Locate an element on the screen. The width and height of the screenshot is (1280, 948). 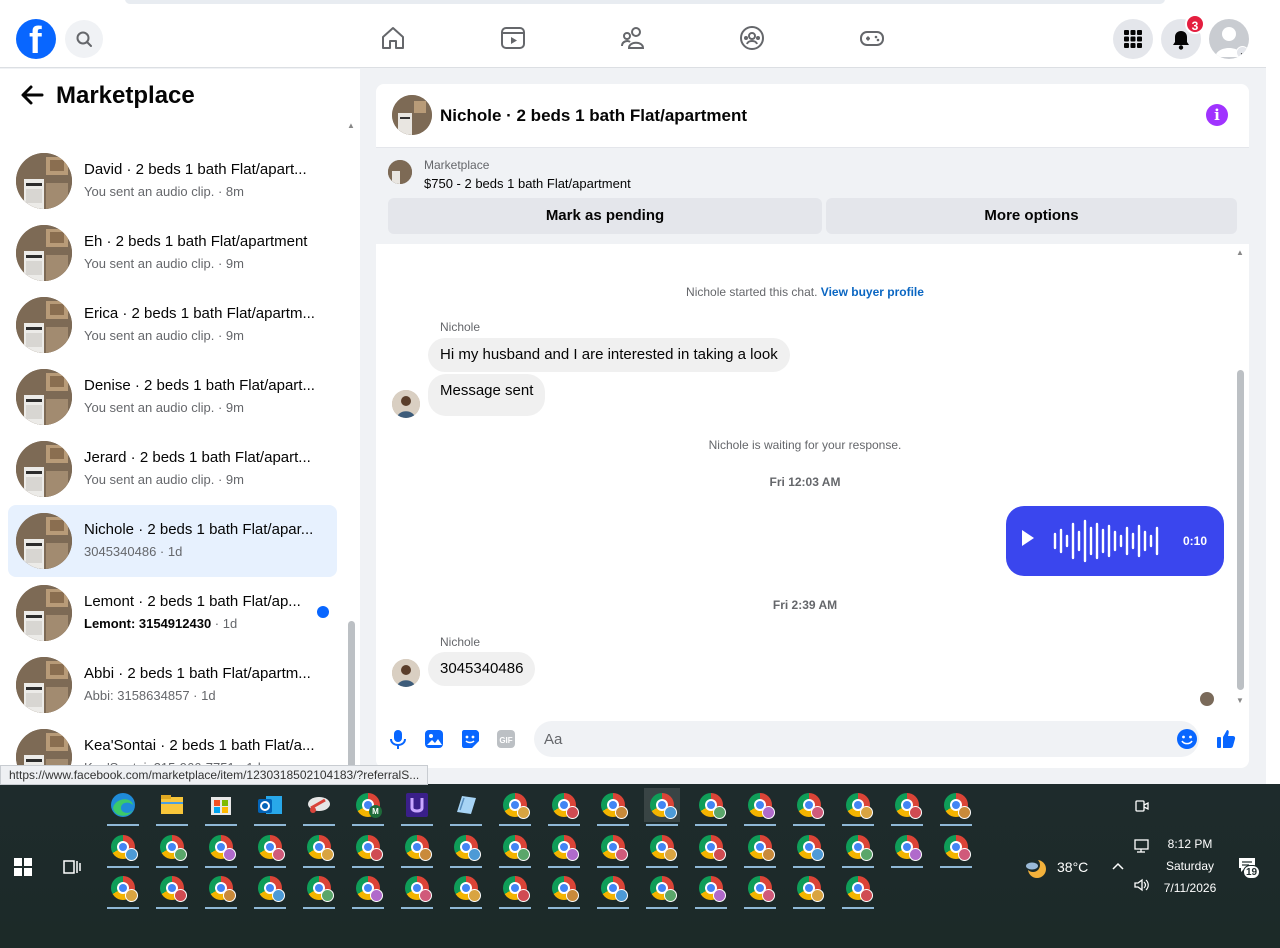
notifications-button: 3 is located at coordinates (1183, 36).